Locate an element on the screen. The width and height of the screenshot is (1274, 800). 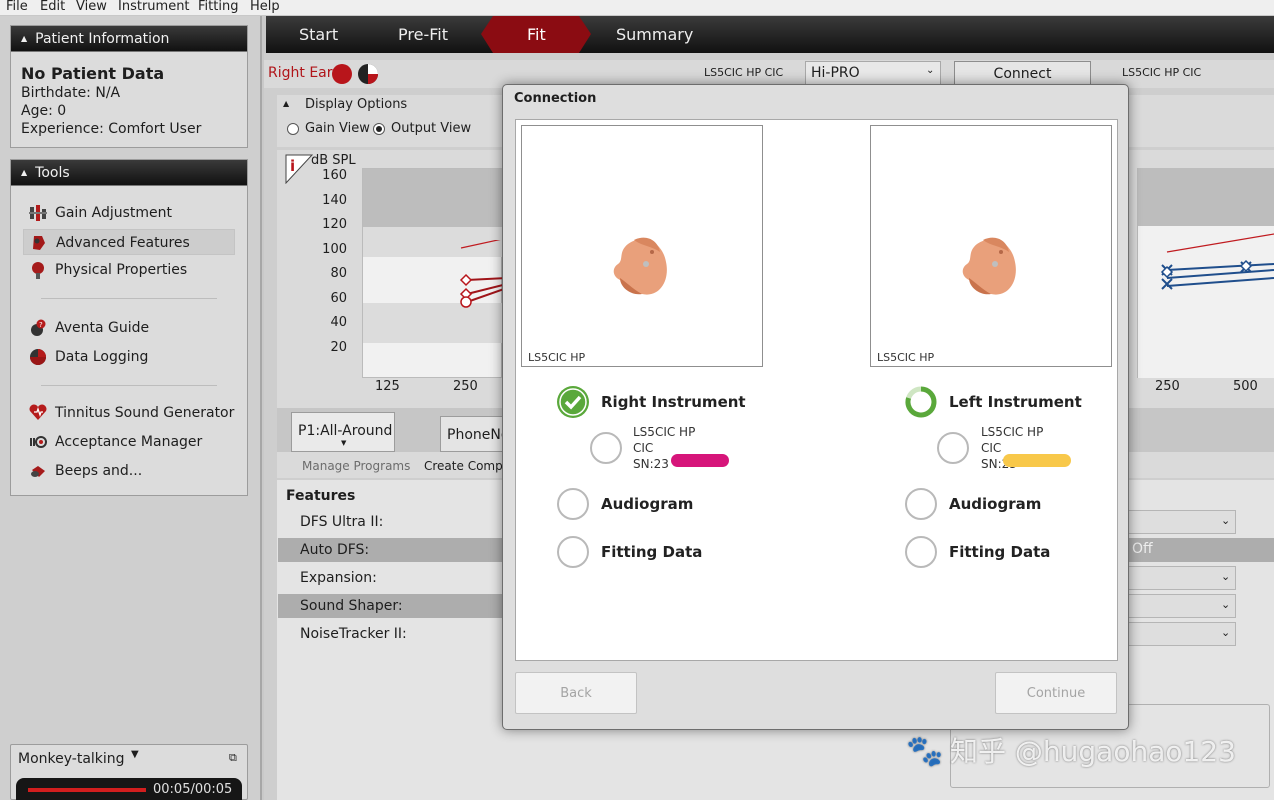
player-title: Monkey-talking is located at coordinates (71, 759).